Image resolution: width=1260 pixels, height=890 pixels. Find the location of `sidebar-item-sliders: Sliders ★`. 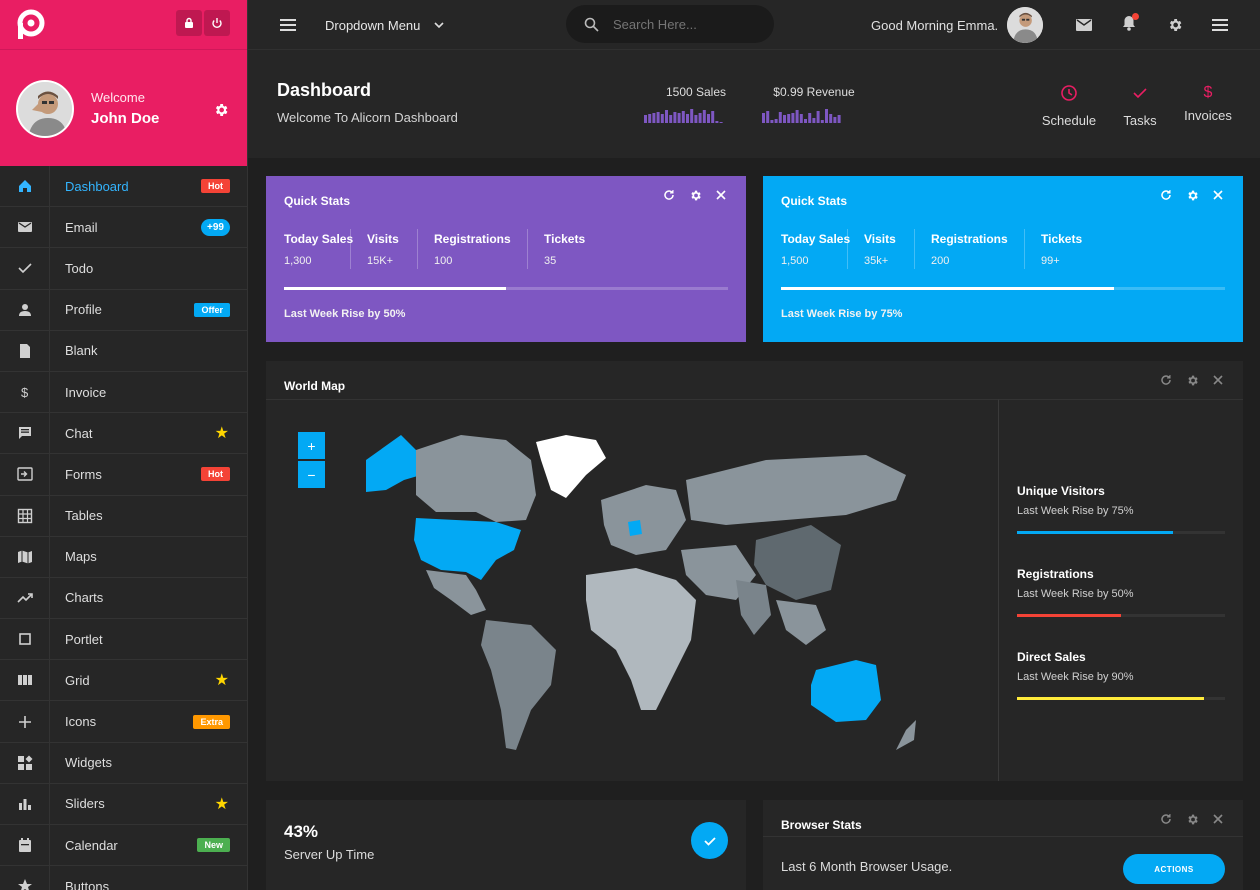

sidebar-item-sliders: Sliders ★ is located at coordinates (123, 804).